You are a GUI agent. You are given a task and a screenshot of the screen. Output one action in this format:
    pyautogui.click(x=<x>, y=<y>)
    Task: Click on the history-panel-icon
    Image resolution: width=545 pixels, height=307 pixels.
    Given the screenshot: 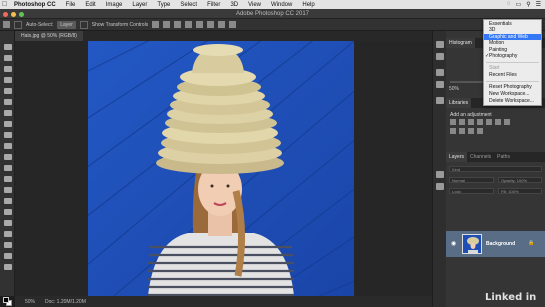 What is the action you would take?
    pyautogui.click(x=440, y=44)
    